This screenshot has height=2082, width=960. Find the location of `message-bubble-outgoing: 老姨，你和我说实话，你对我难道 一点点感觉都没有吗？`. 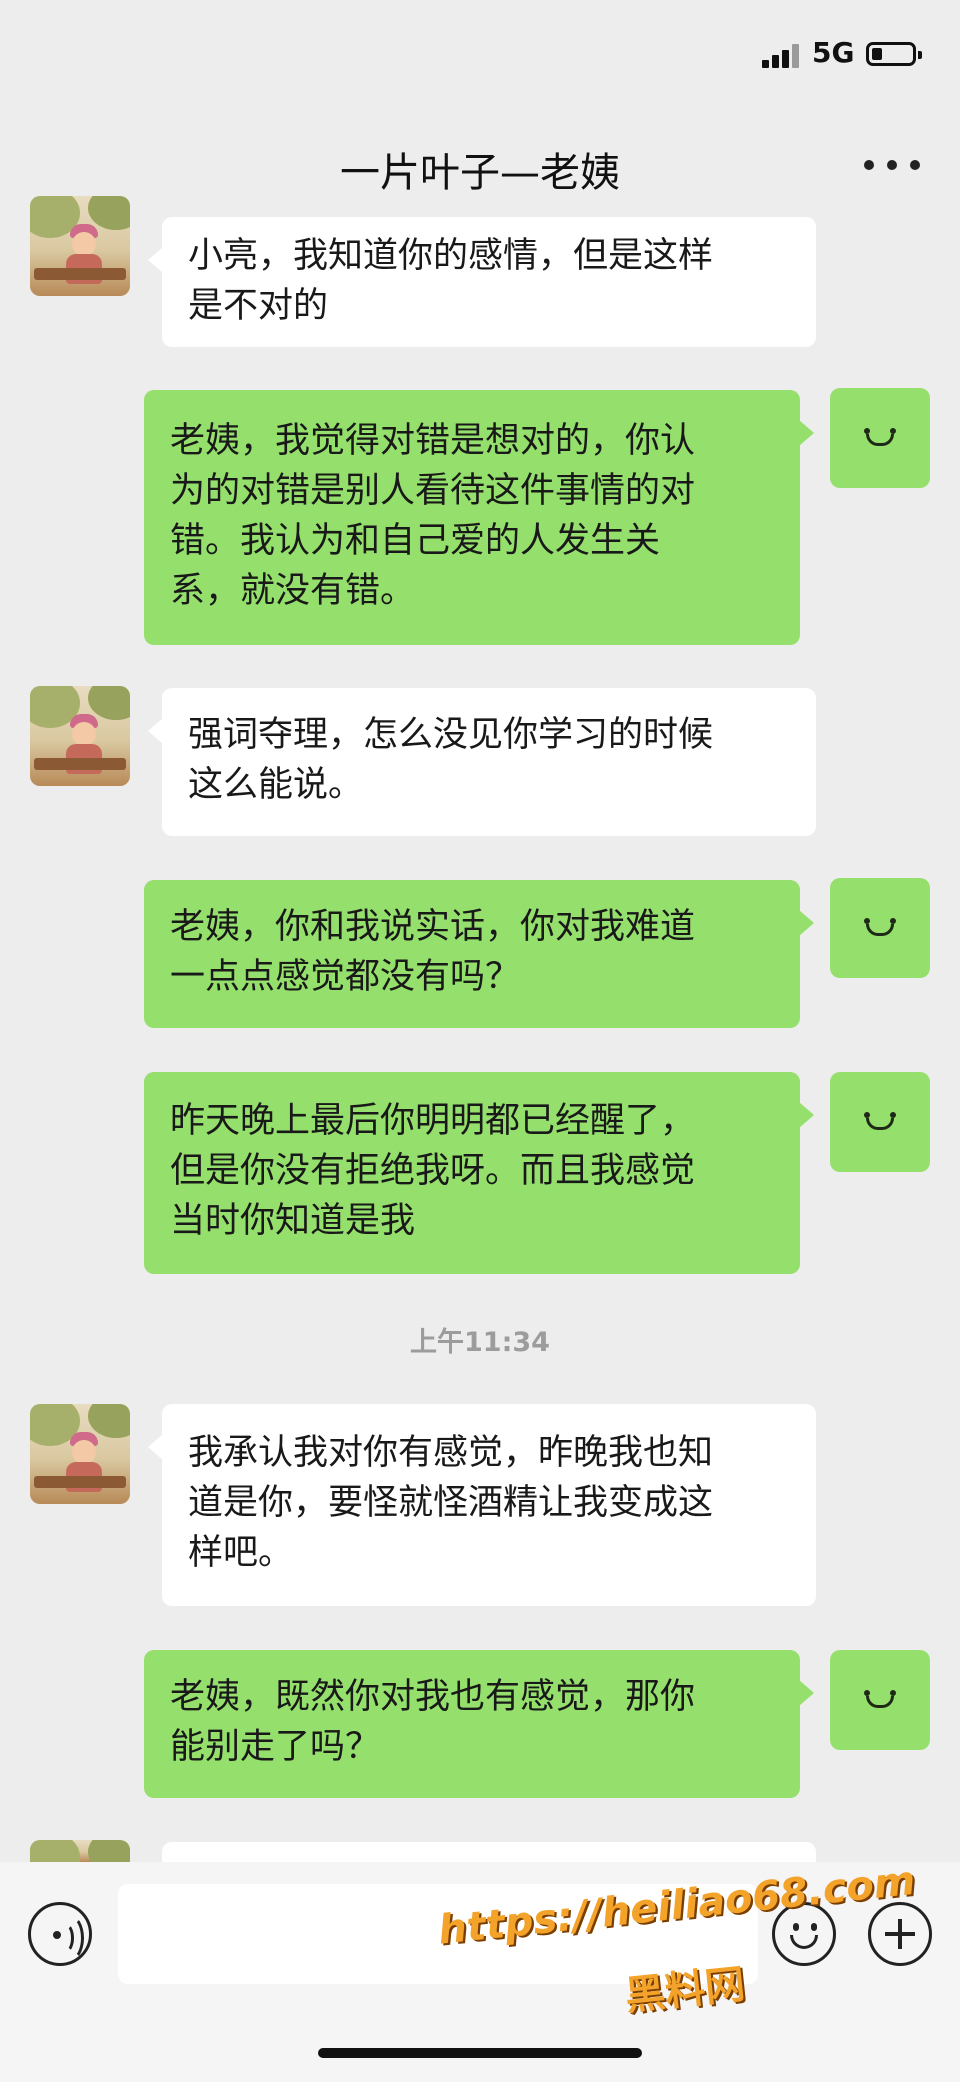

message-bubble-outgoing: 老姨，你和我说实话，你对我难道 一点点感觉都没有吗？ is located at coordinates (479, 954).